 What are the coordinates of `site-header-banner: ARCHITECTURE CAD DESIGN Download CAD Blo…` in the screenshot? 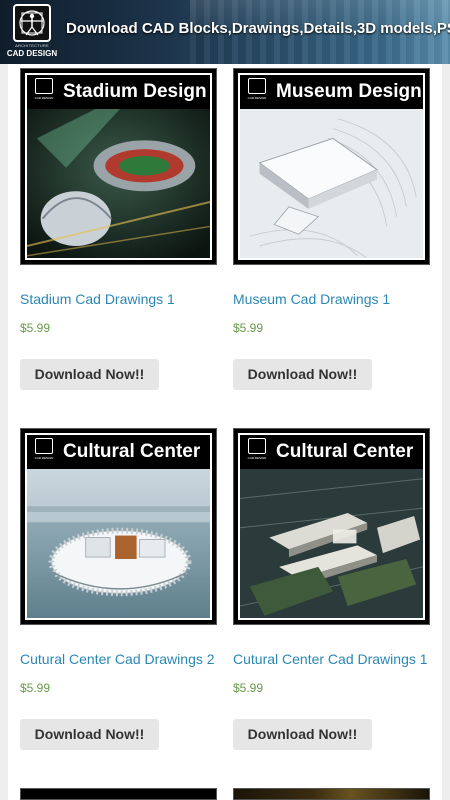 It's located at (225, 32).